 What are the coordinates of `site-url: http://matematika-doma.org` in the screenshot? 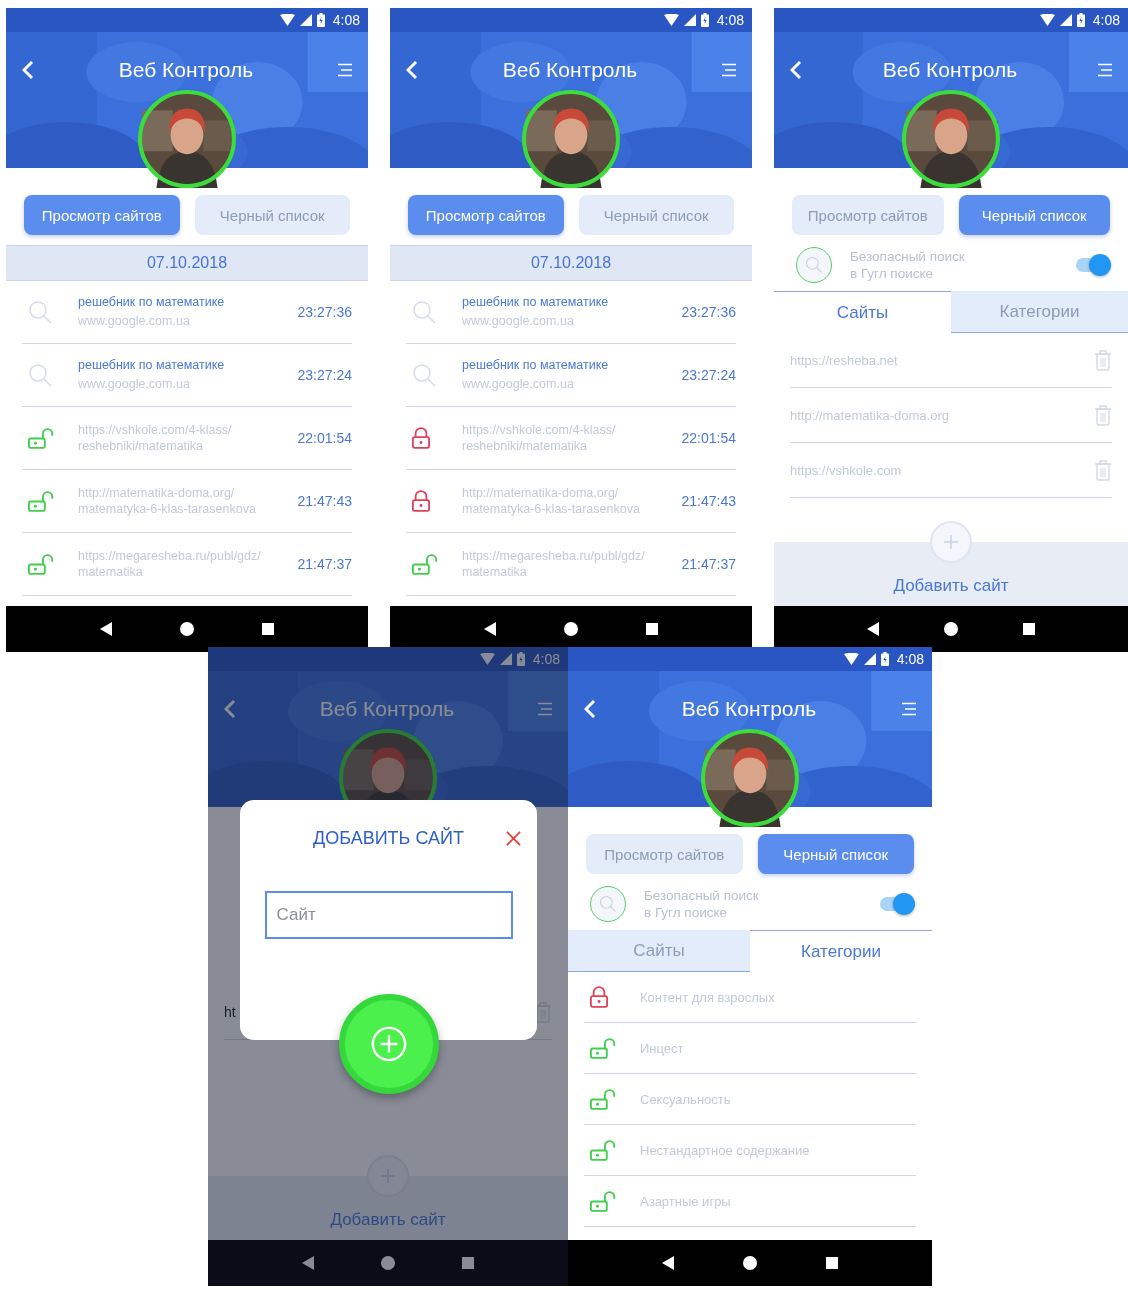 It's located at (869, 415).